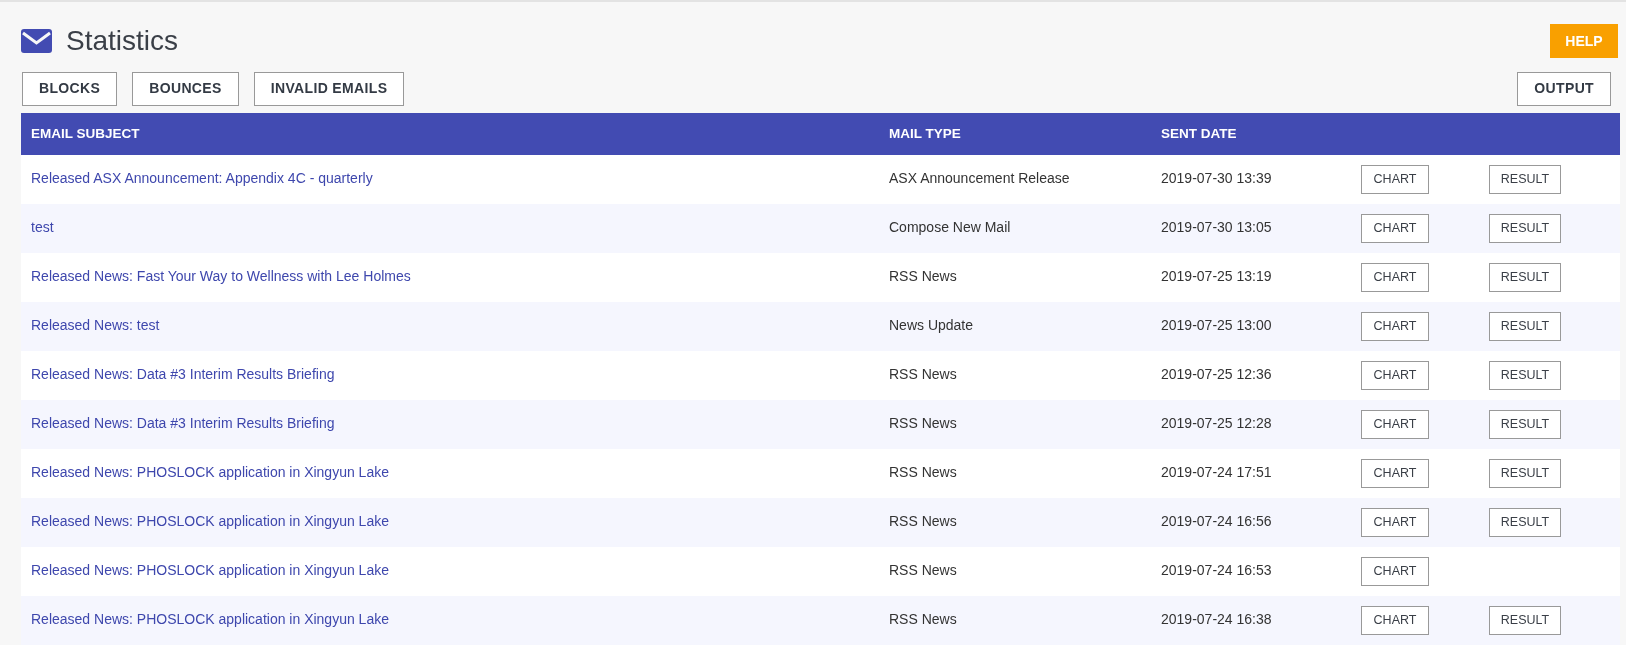 The height and width of the screenshot is (645, 1626). What do you see at coordinates (1216, 423) in the screenshot?
I see `table-cell: 2019-07-25 12:28` at bounding box center [1216, 423].